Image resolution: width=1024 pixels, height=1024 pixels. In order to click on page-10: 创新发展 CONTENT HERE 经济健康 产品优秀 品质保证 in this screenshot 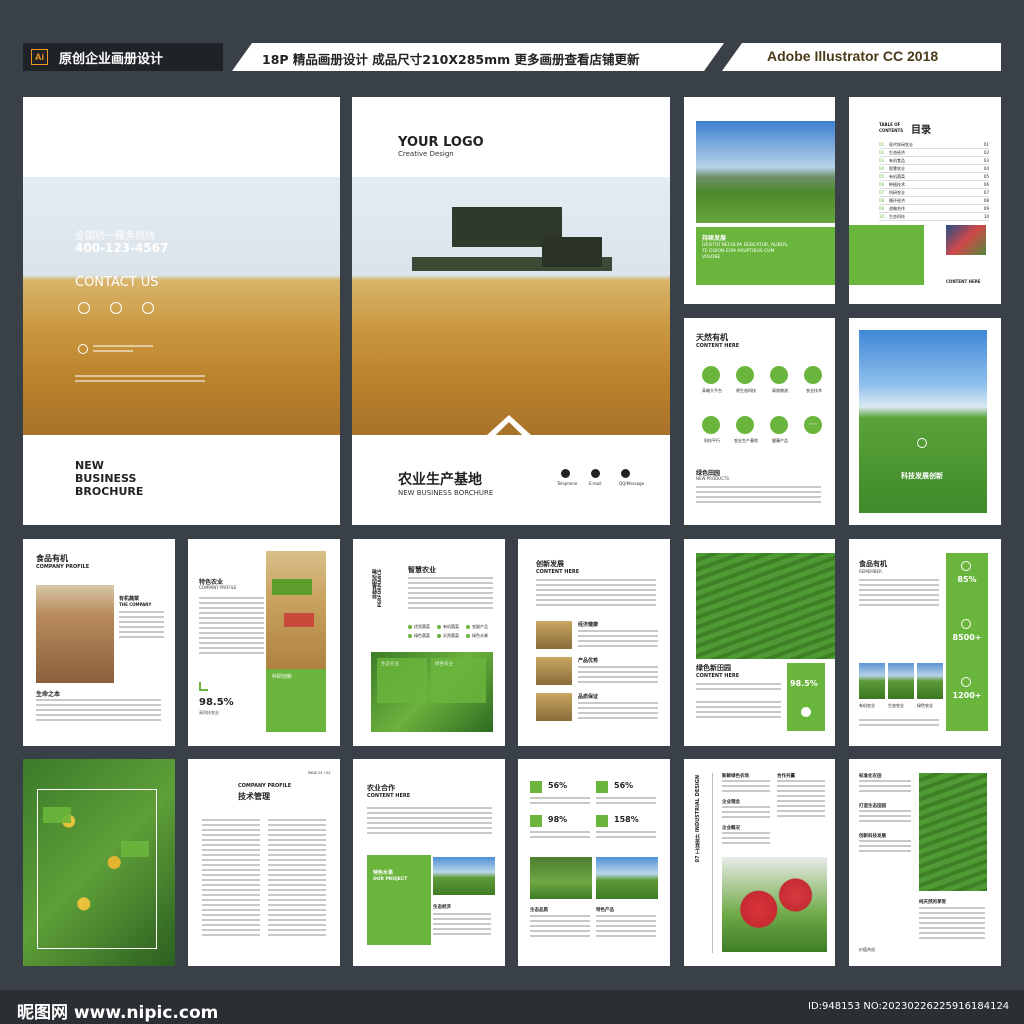, I will do `click(594, 642)`.